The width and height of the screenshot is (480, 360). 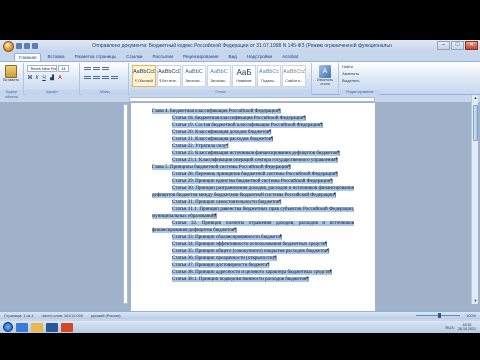 What do you see at coordinates (22, 327) in the screenshot?
I see `browser-icon` at bounding box center [22, 327].